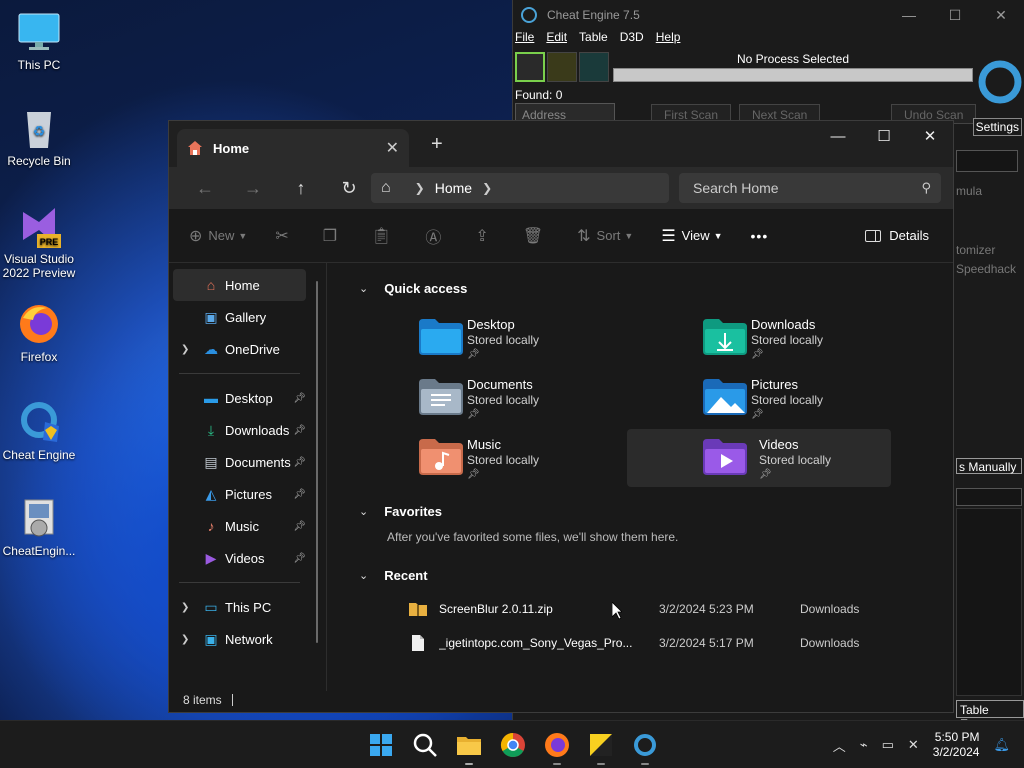 This screenshot has width=1024, height=768. What do you see at coordinates (39, 431) in the screenshot?
I see `desktop-icon-cheat-engine: Cheat Engine` at bounding box center [39, 431].